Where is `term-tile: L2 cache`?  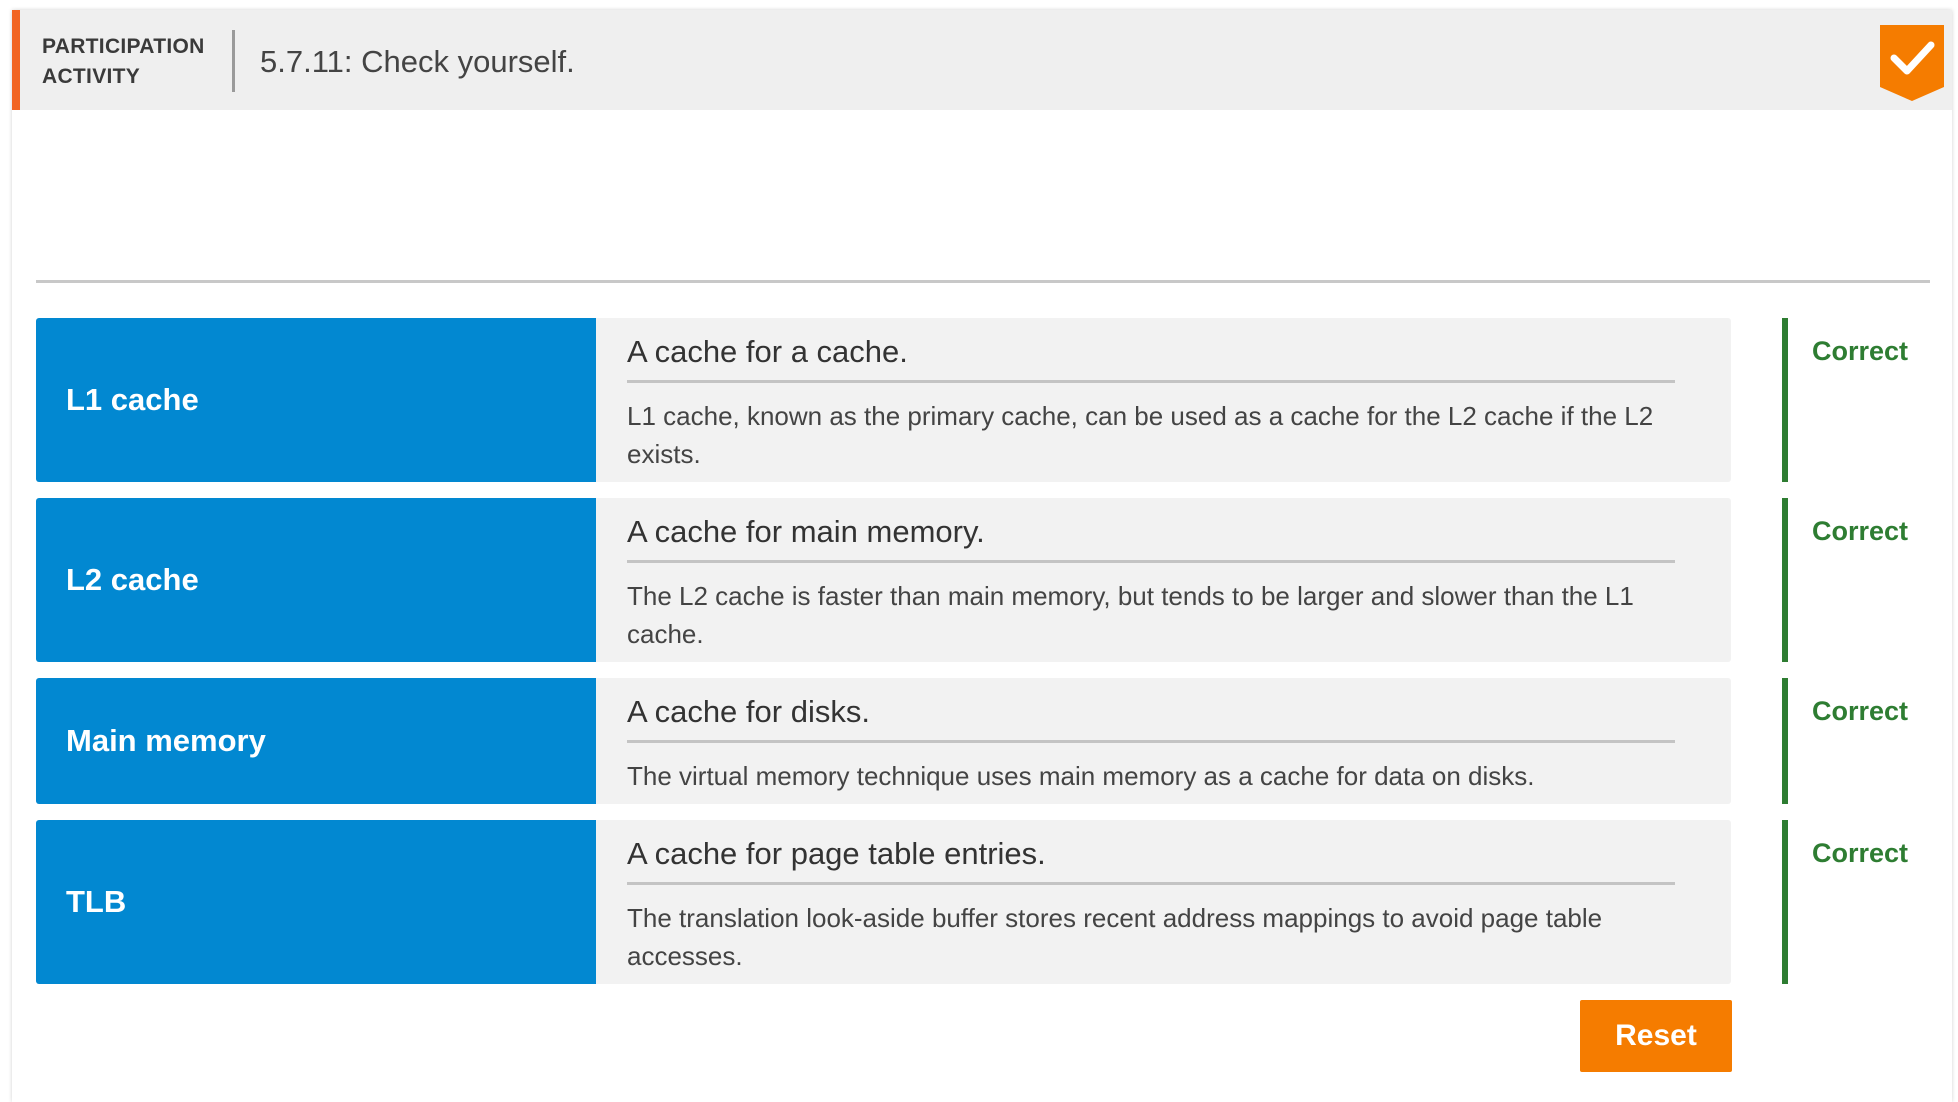 term-tile: L2 cache is located at coordinates (316, 580).